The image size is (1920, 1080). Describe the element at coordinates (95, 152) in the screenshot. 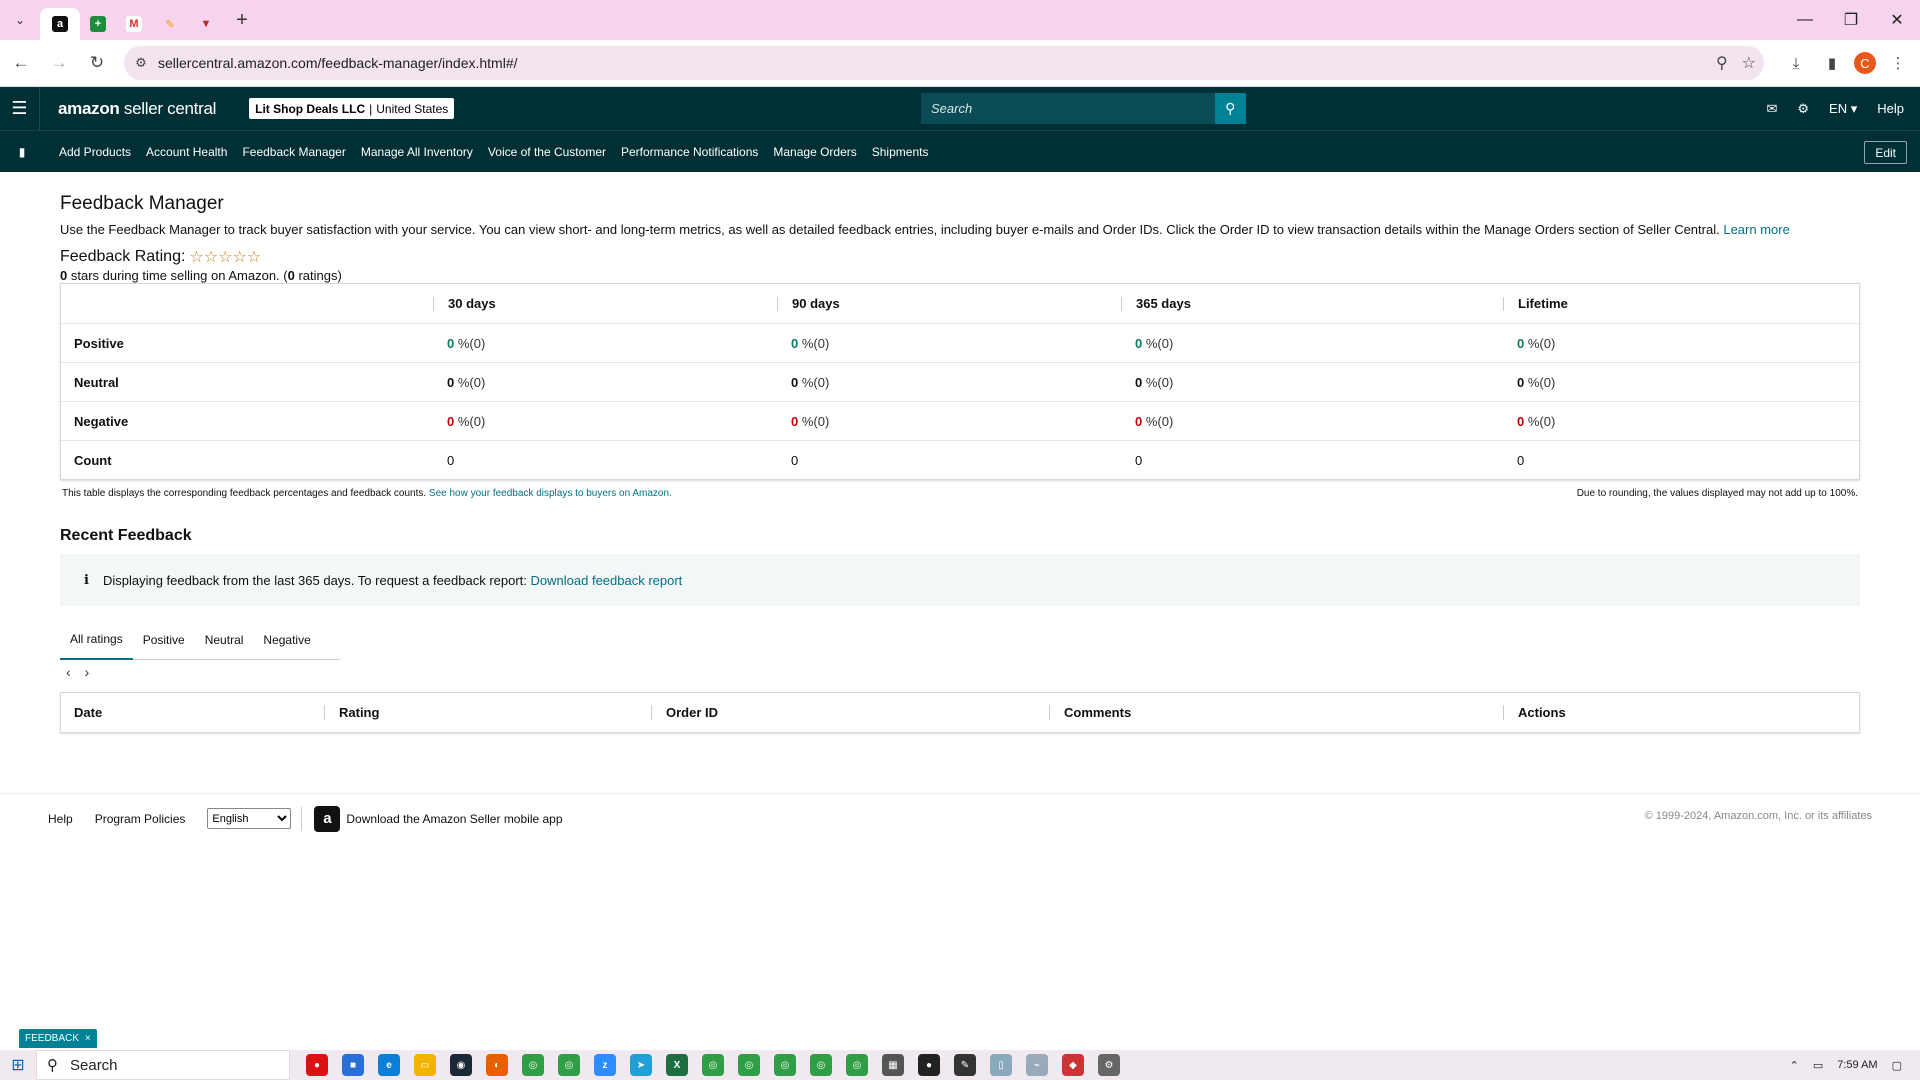

I see `nav-item-add-products: Add Products` at that location.